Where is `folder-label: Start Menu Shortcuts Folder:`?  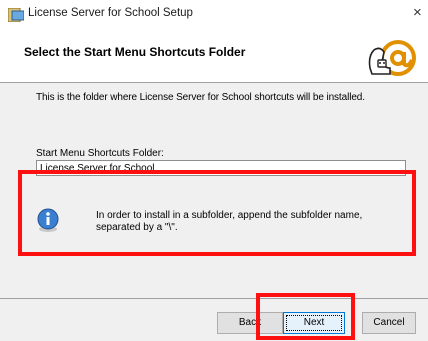
folder-label: Start Menu Shortcuts Folder: is located at coordinates (100, 153).